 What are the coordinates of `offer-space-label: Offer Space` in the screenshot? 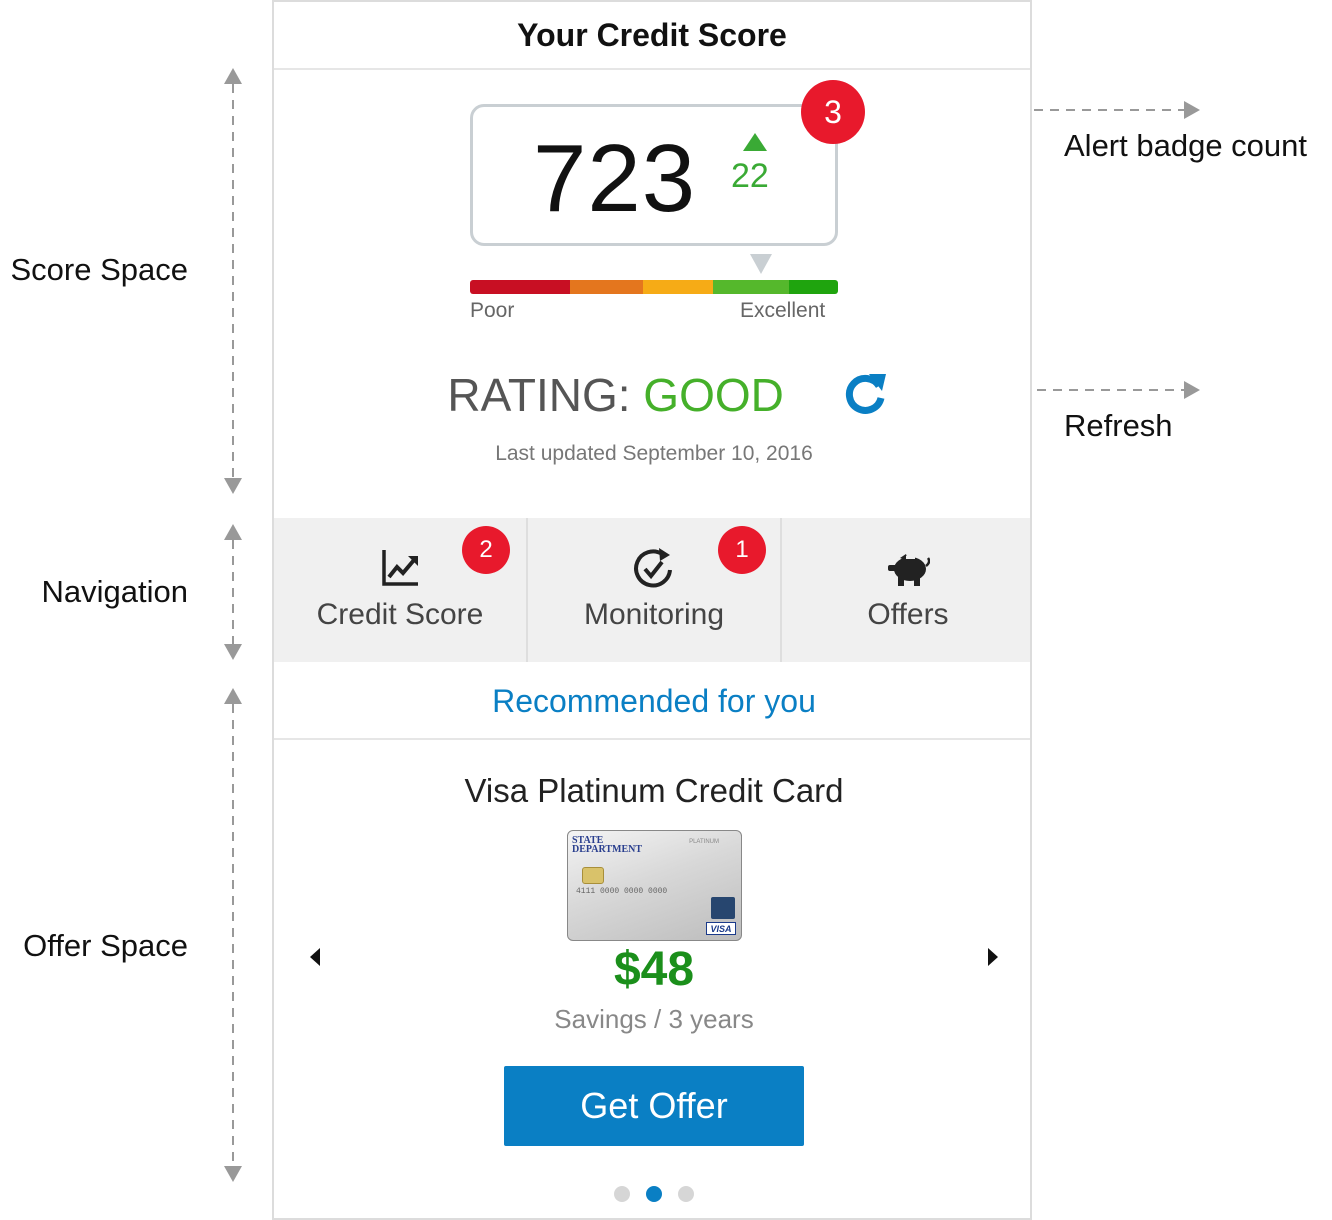 It's located at (105, 945).